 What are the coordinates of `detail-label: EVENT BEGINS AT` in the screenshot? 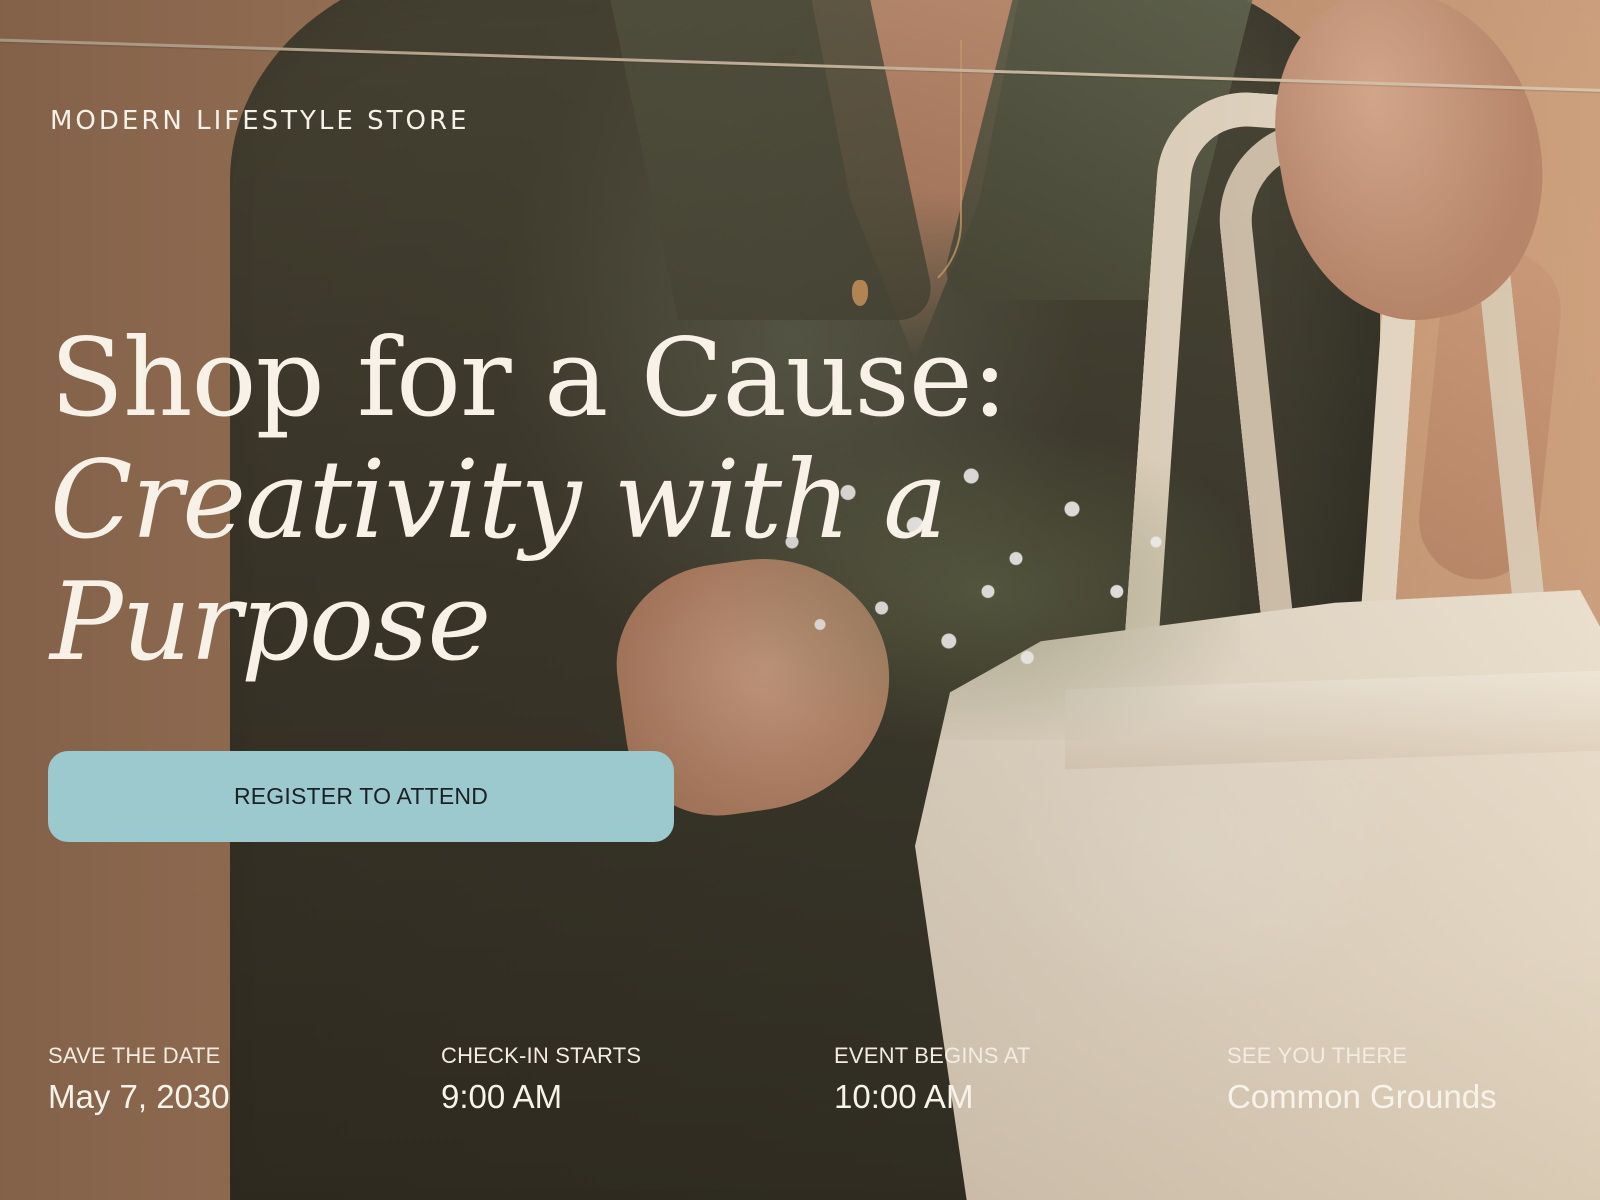 It's located at (932, 1055).